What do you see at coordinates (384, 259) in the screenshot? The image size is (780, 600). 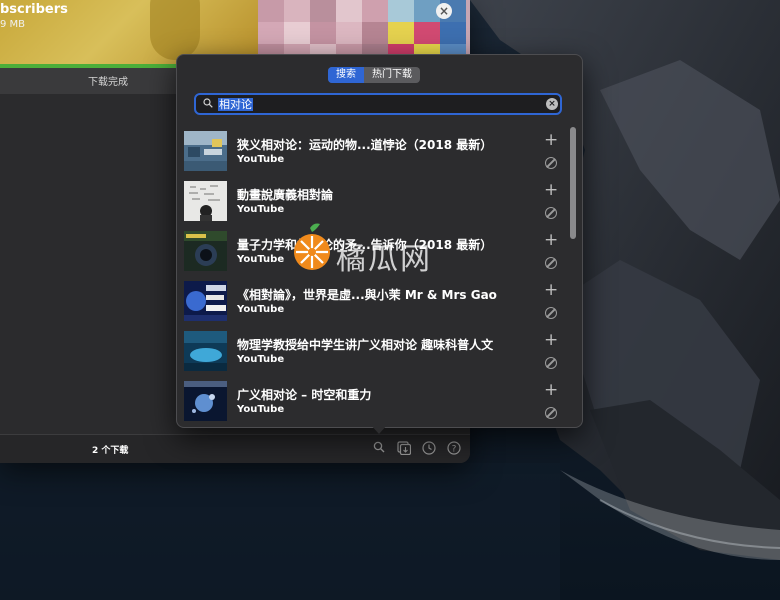 I see `watermark-text: 橘瓜网` at bounding box center [384, 259].